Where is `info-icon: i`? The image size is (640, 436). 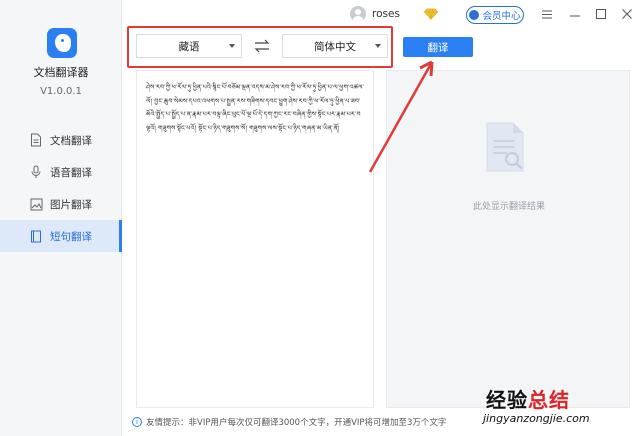 info-icon: i is located at coordinates (137, 422).